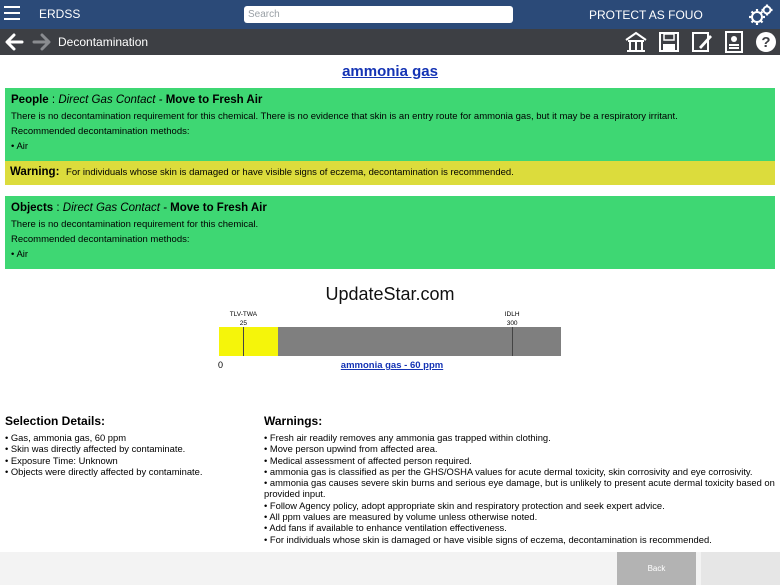 This screenshot has width=780, height=585. I want to click on people-line: Recommended decontamination methods:, so click(100, 131).